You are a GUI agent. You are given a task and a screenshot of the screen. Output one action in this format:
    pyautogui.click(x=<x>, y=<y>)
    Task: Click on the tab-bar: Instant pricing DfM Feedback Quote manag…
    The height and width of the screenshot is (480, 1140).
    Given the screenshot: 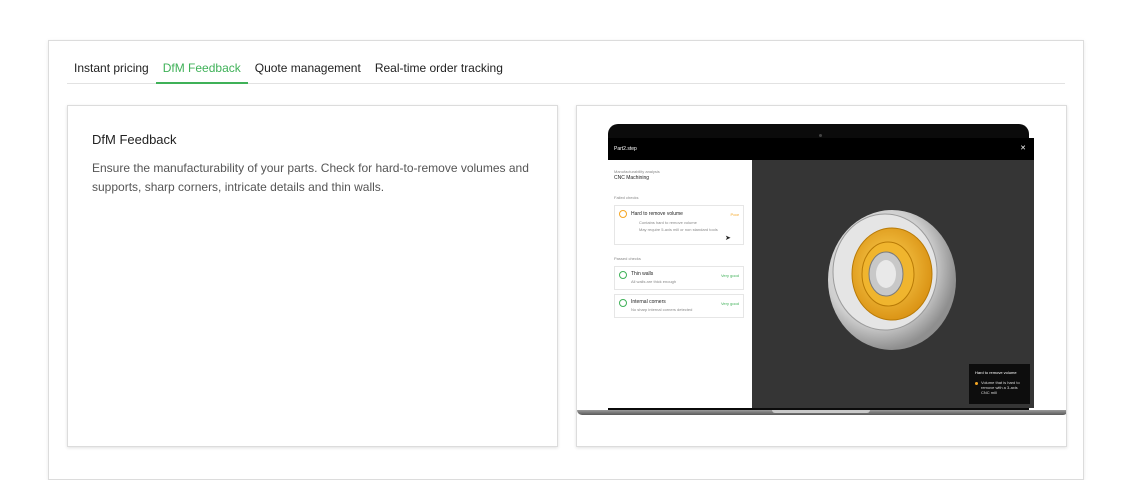 What is the action you would take?
    pyautogui.click(x=566, y=69)
    